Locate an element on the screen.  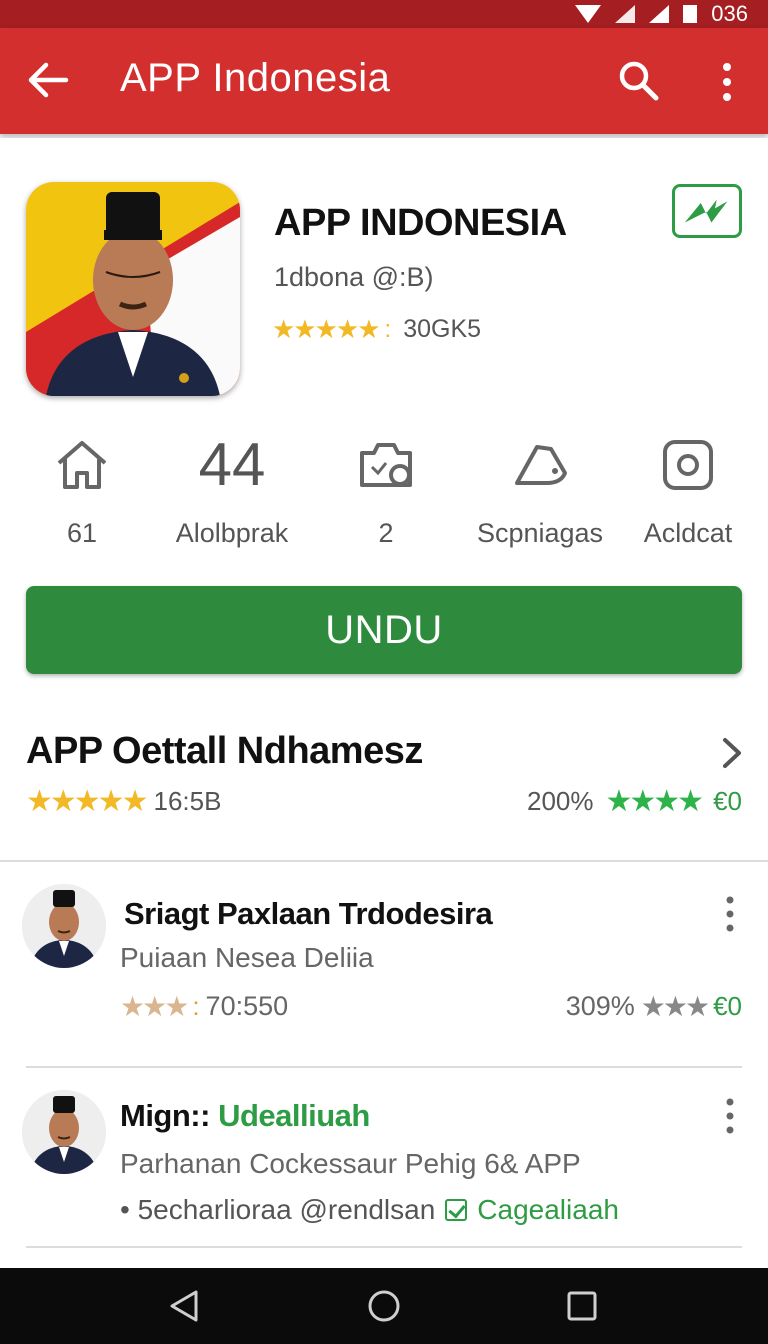
navigation-bar is located at coordinates (384, 1306).